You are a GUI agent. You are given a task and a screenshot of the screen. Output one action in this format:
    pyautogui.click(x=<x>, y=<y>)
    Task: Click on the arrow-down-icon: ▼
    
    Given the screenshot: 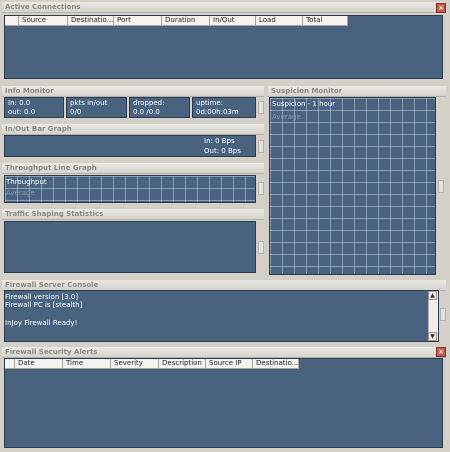 What is the action you would take?
    pyautogui.click(x=432, y=336)
    